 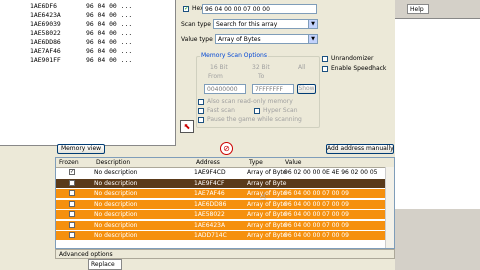 What do you see at coordinates (265, 24) in the screenshot?
I see `scan-type-select: Search for this array ▼` at bounding box center [265, 24].